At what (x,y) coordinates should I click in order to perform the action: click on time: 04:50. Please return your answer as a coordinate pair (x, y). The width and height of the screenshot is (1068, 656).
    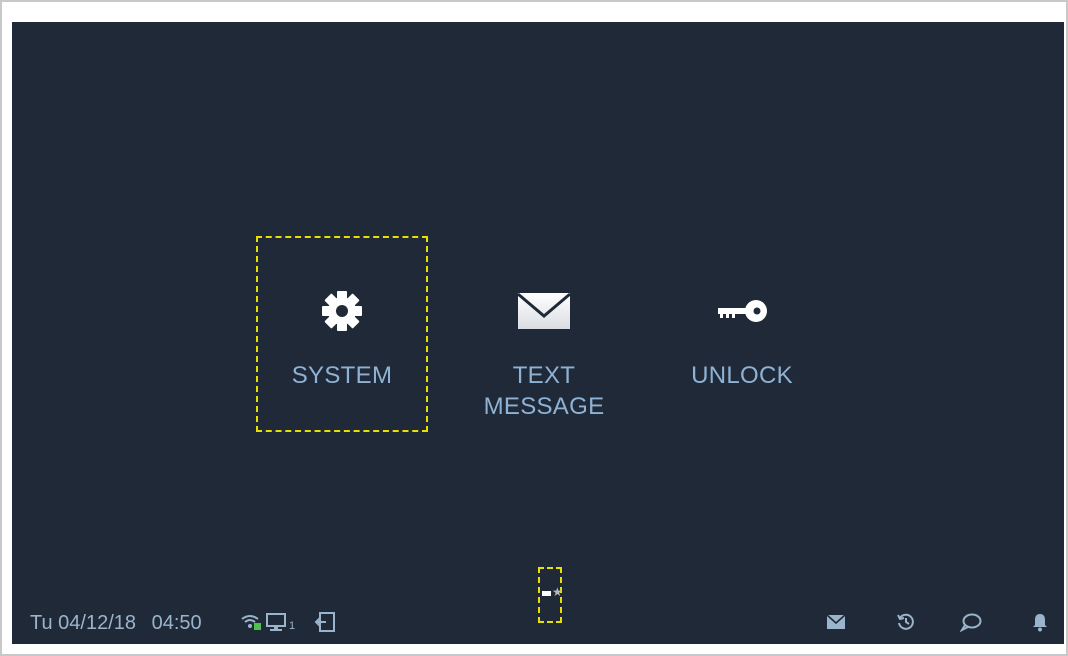
    Looking at the image, I should click on (176, 623).